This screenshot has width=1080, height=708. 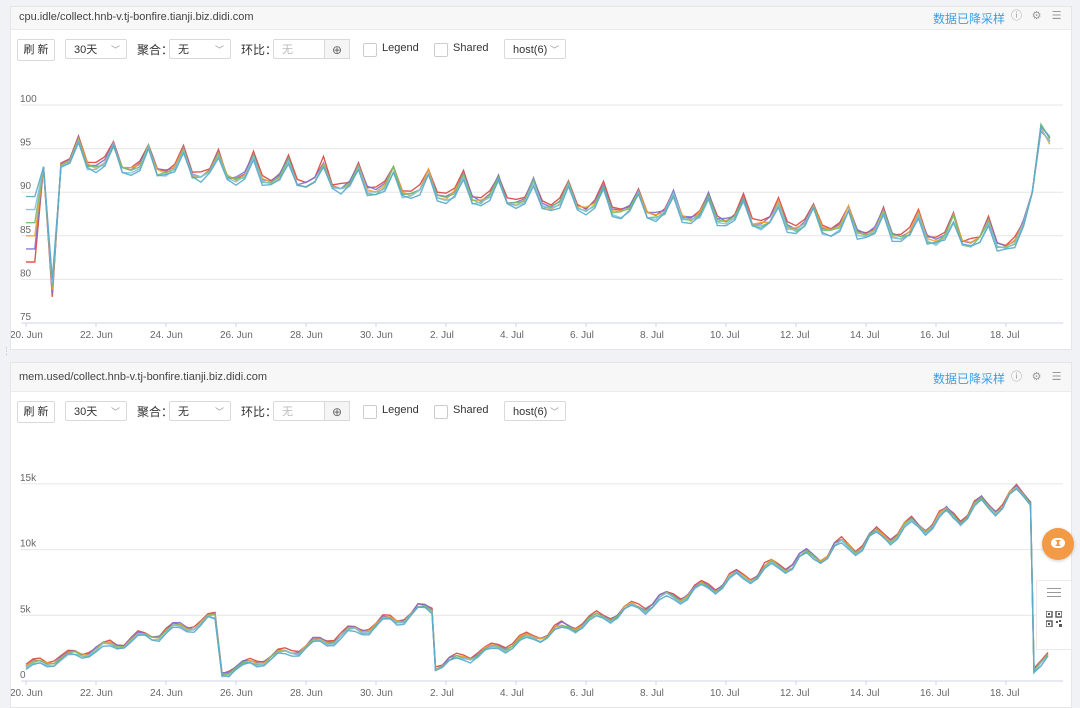 What do you see at coordinates (1054, 619) in the screenshot?
I see `qr-code-icon` at bounding box center [1054, 619].